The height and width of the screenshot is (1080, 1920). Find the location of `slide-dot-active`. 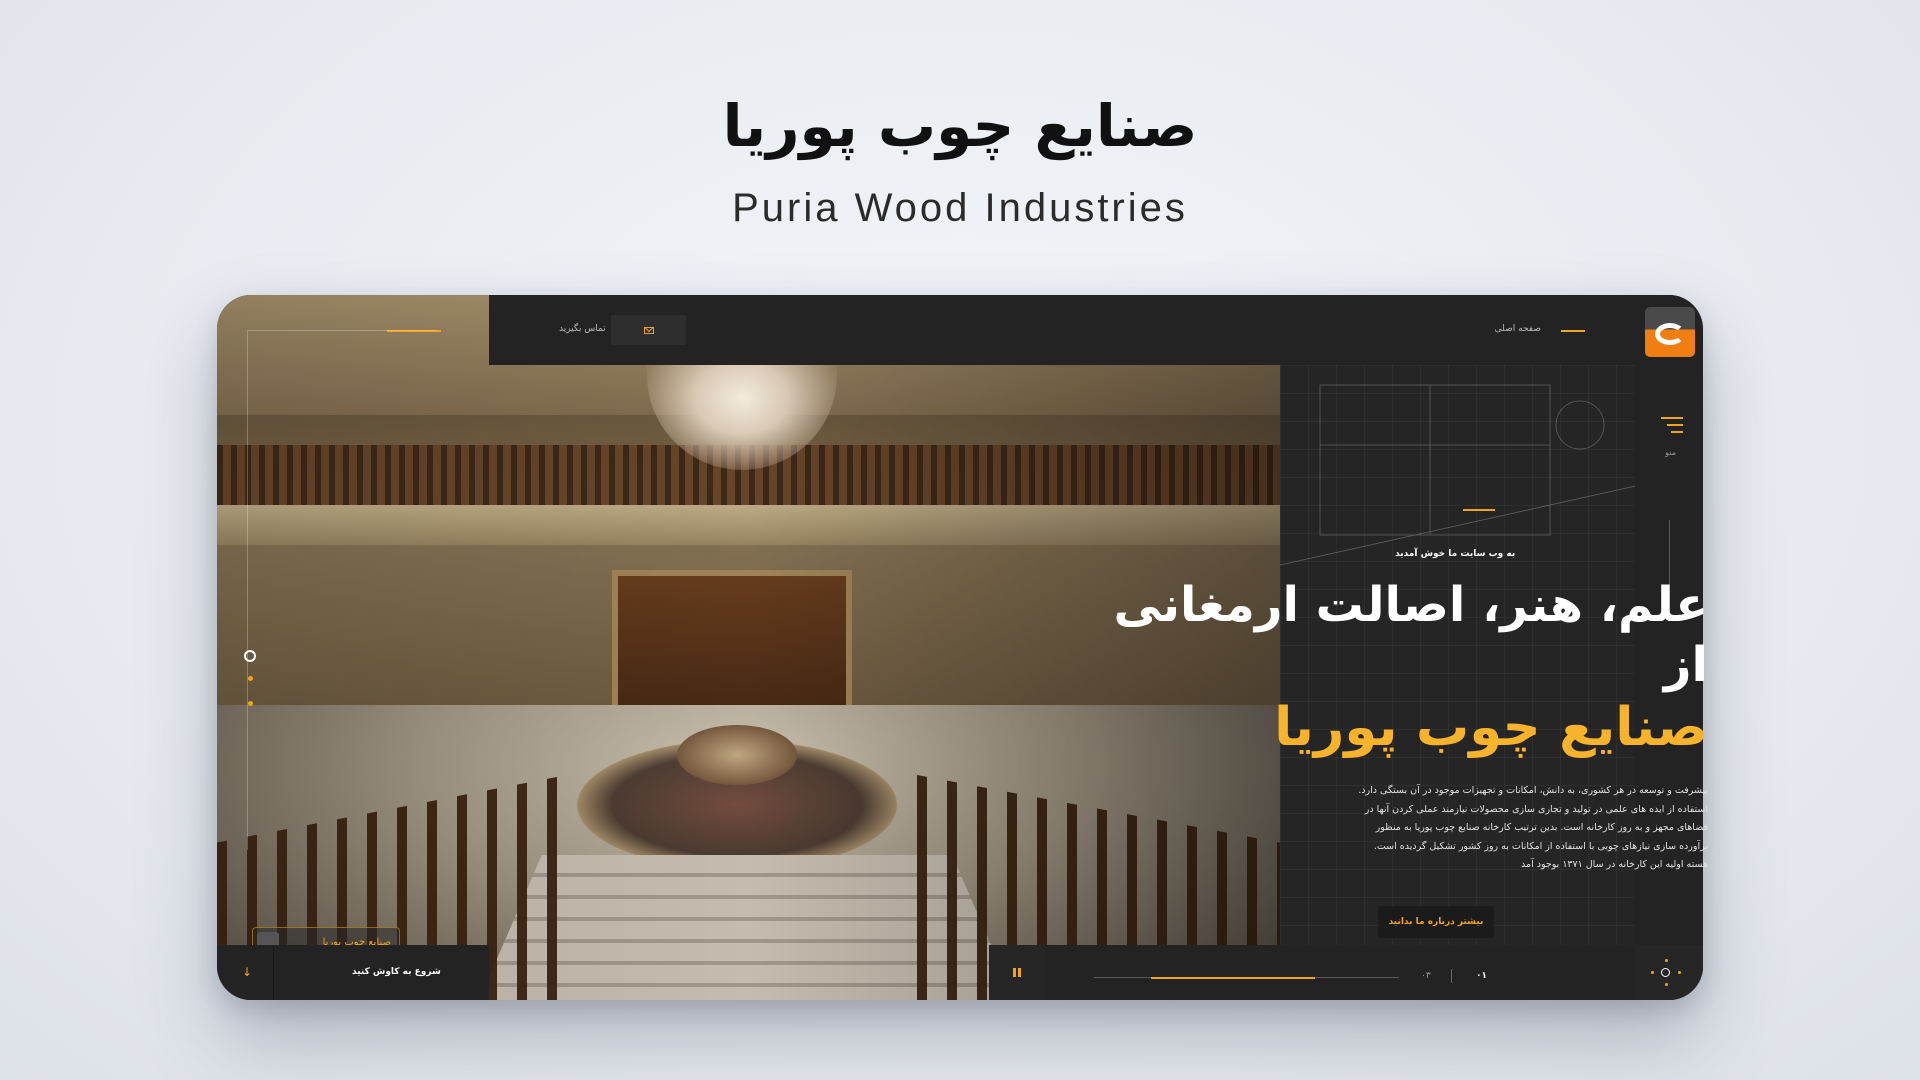

slide-dot-active is located at coordinates (250, 656).